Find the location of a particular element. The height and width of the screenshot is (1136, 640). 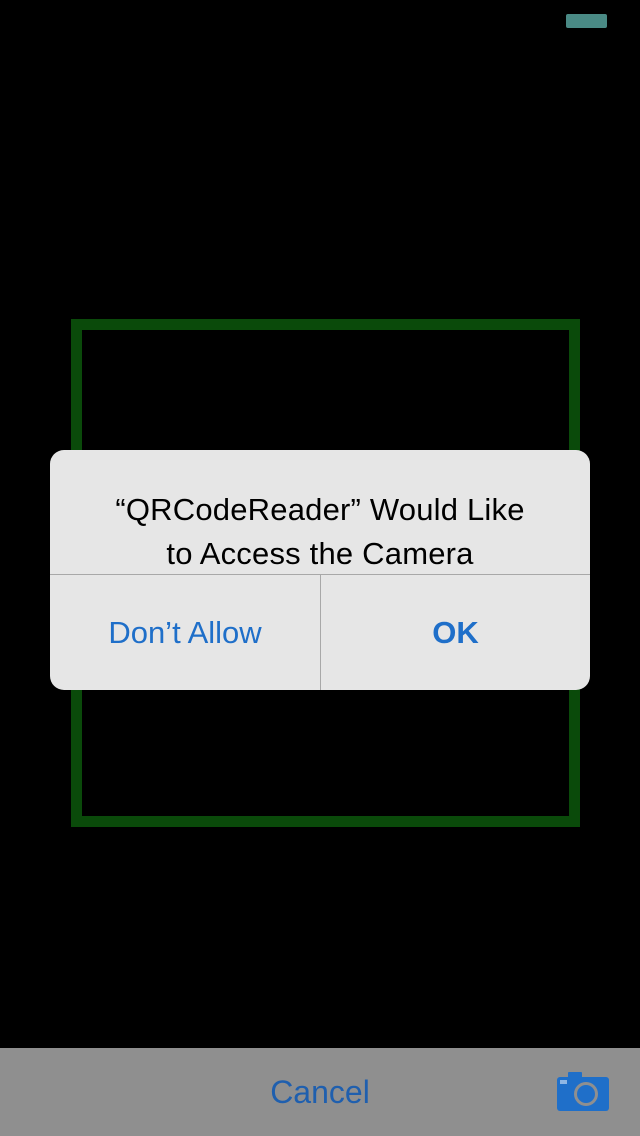

alert-title-line-2: to Access the Camera is located at coordinates (320, 553).